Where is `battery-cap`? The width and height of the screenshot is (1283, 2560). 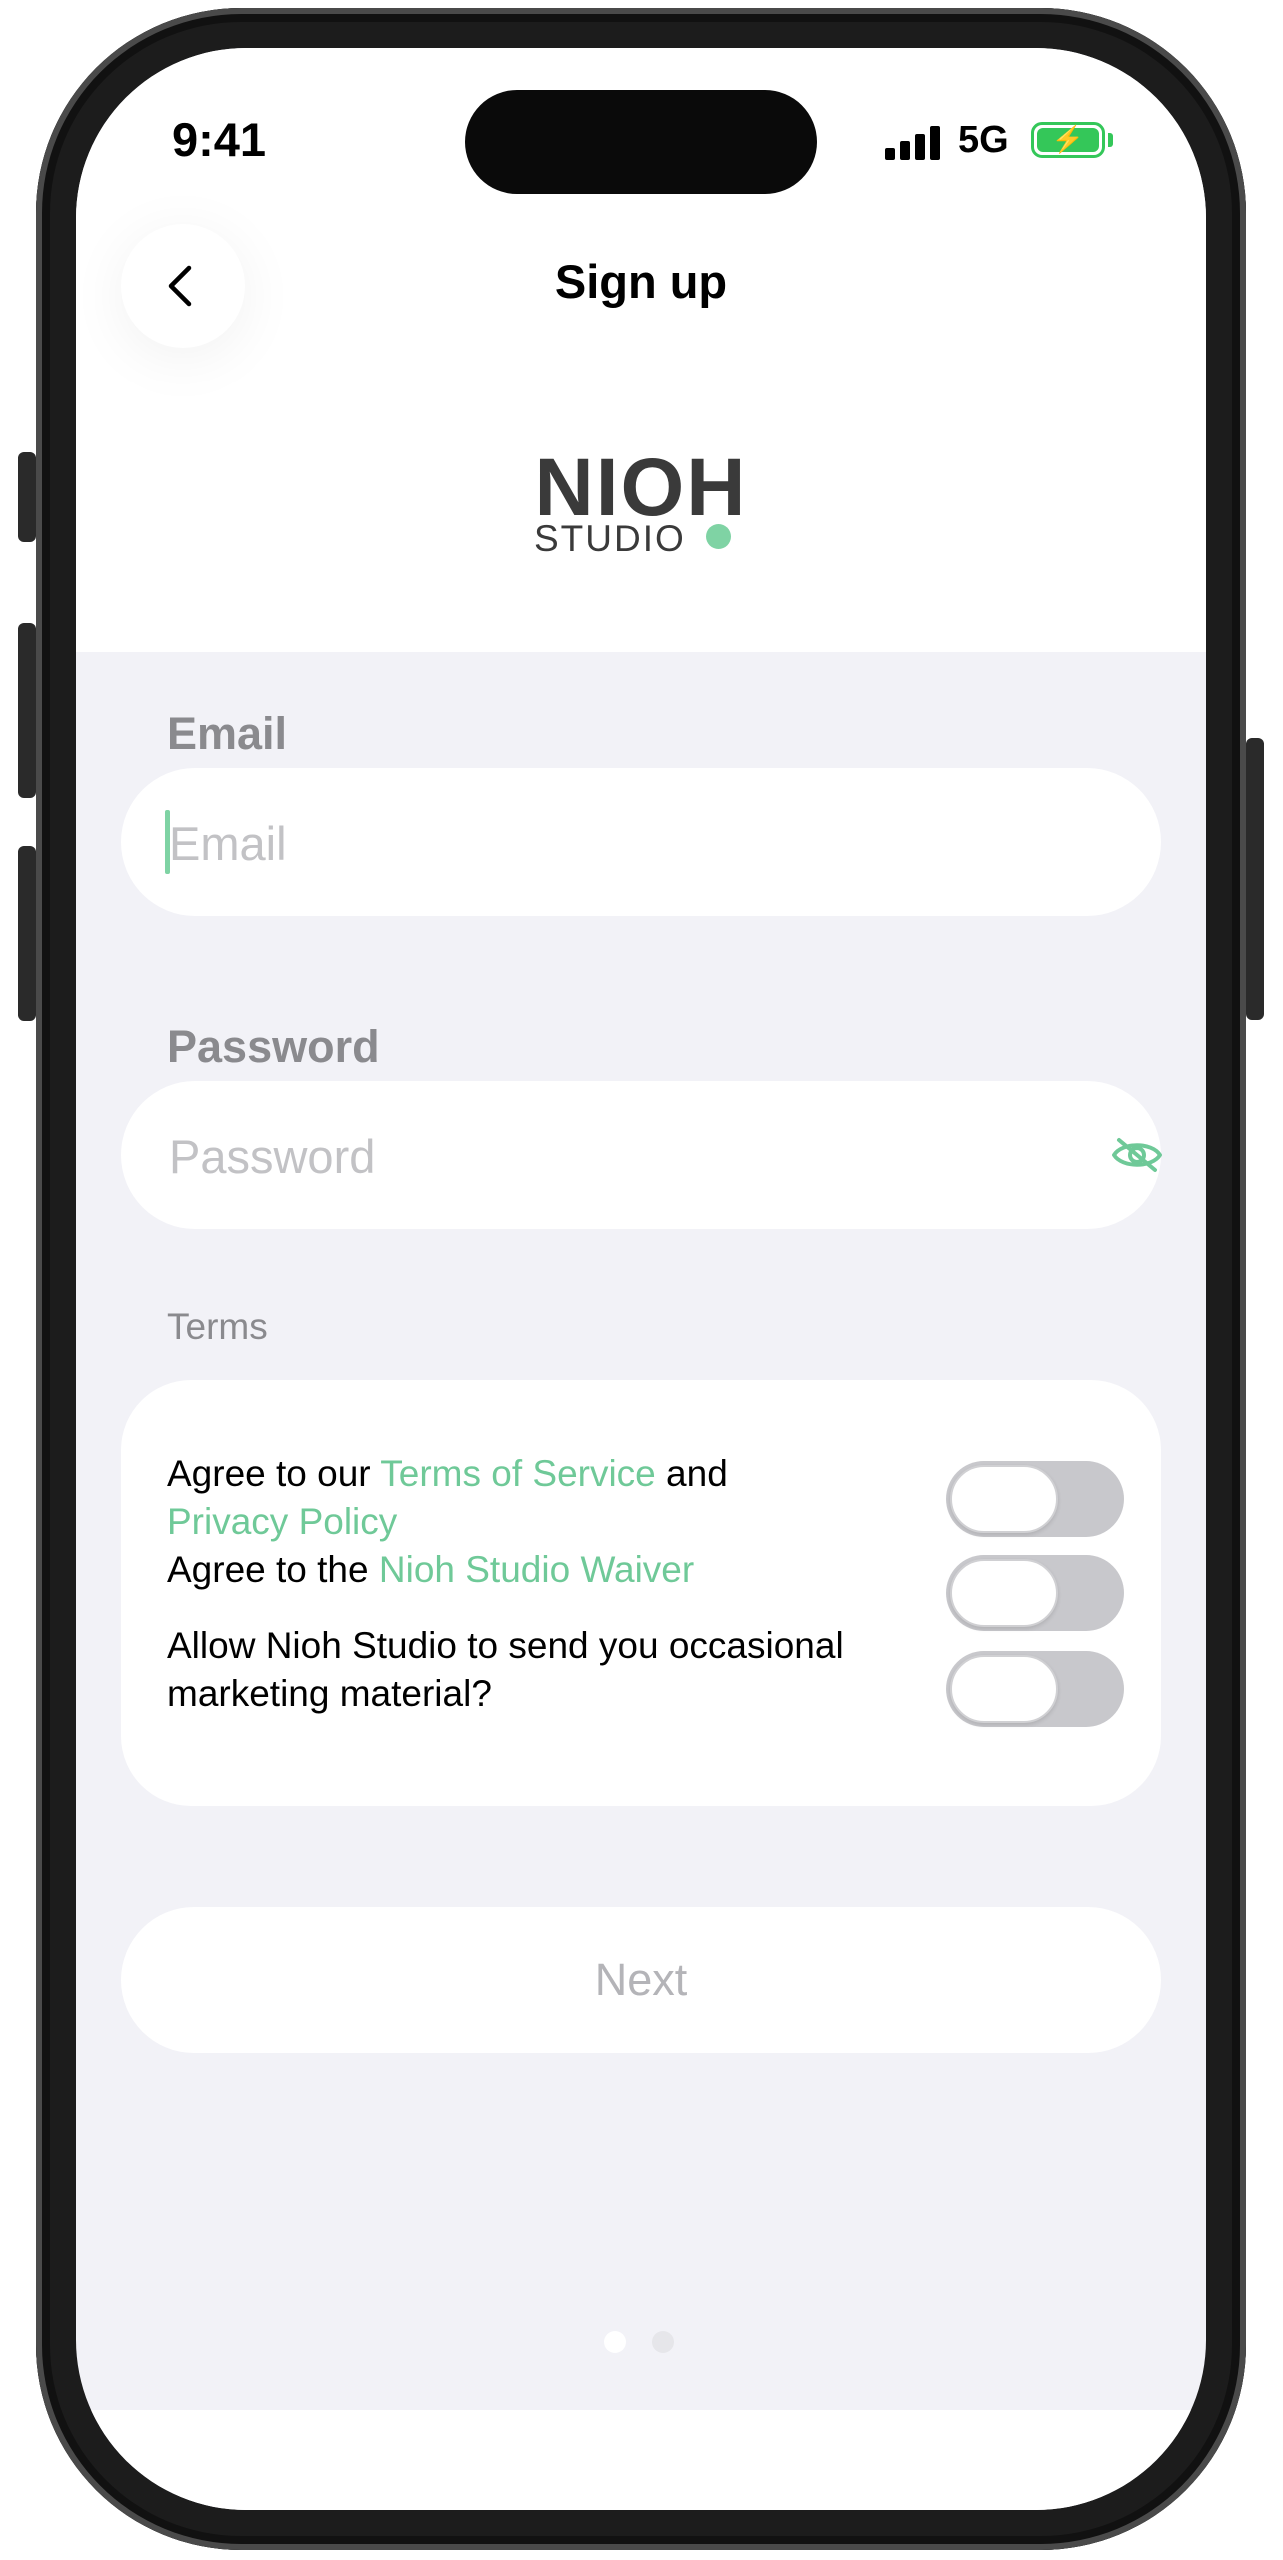 battery-cap is located at coordinates (1110, 140).